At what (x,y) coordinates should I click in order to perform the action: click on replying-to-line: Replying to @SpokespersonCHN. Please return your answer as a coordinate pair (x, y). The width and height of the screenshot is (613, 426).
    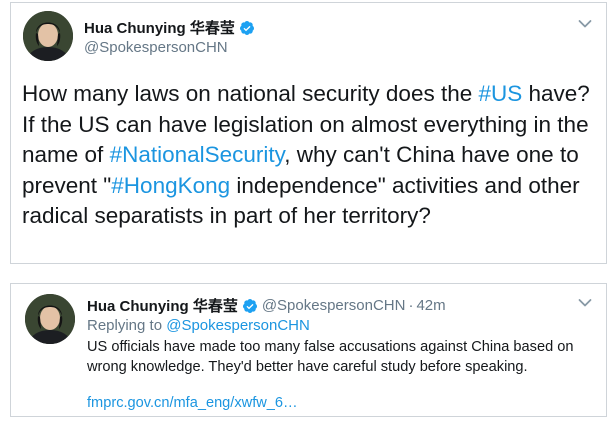
    Looking at the image, I should click on (198, 325).